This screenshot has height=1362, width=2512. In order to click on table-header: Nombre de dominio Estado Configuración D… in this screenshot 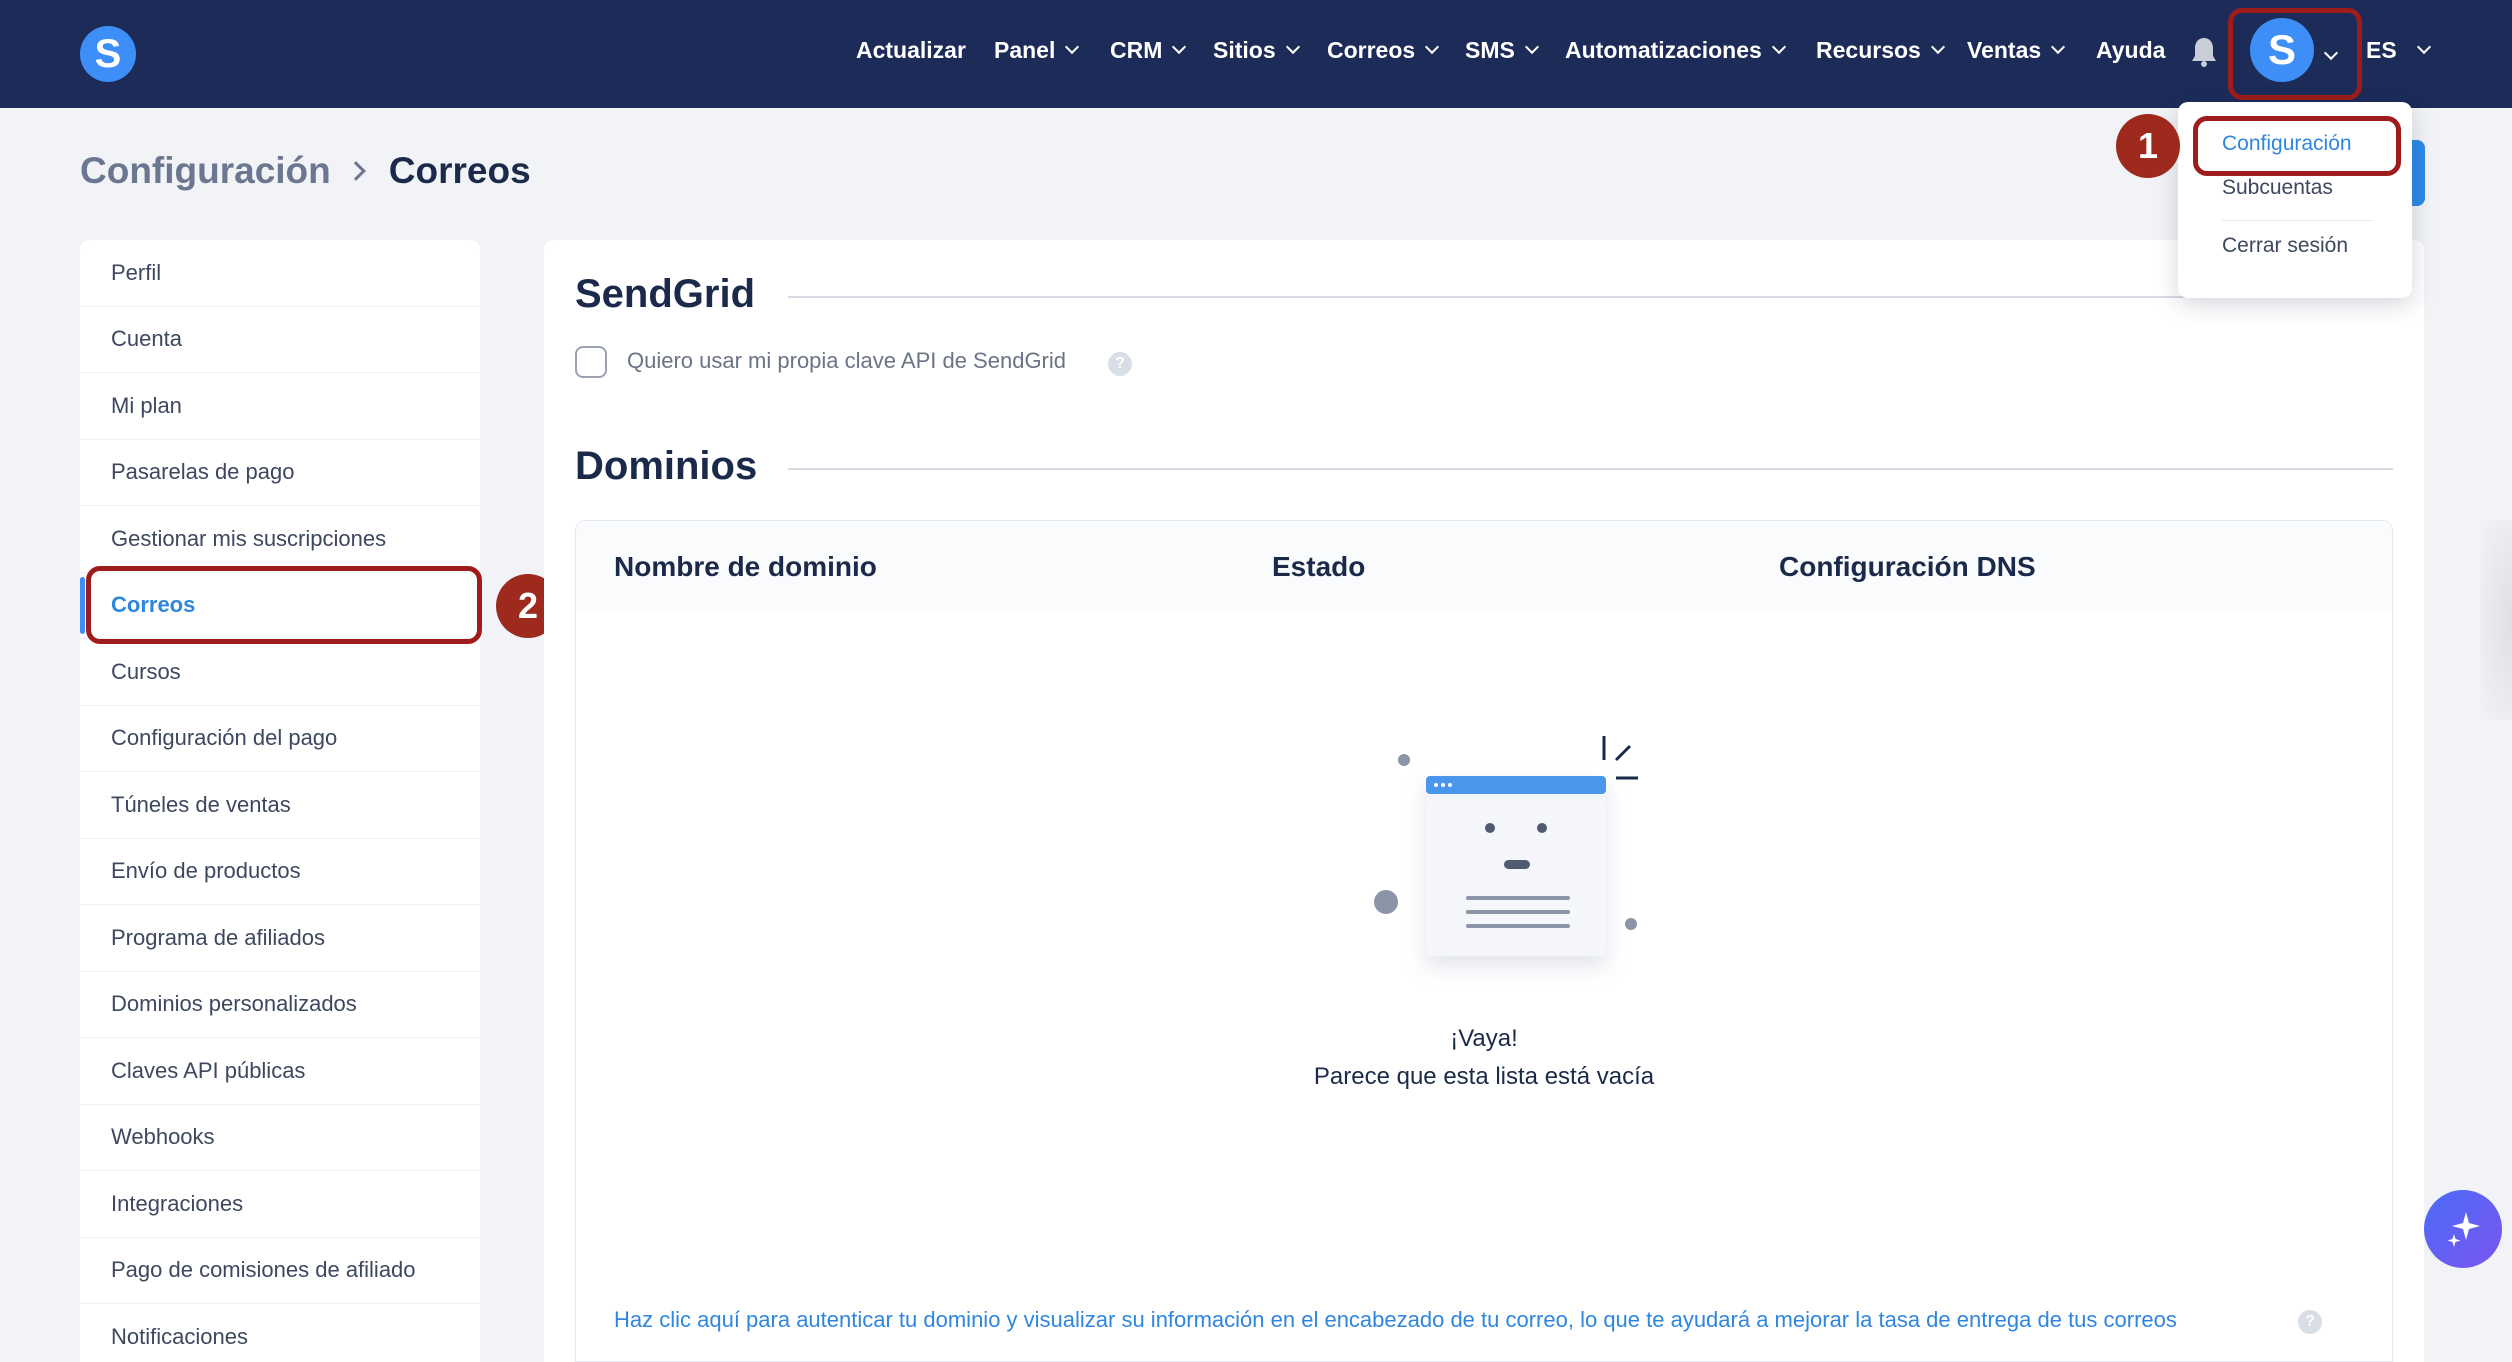, I will do `click(1484, 566)`.